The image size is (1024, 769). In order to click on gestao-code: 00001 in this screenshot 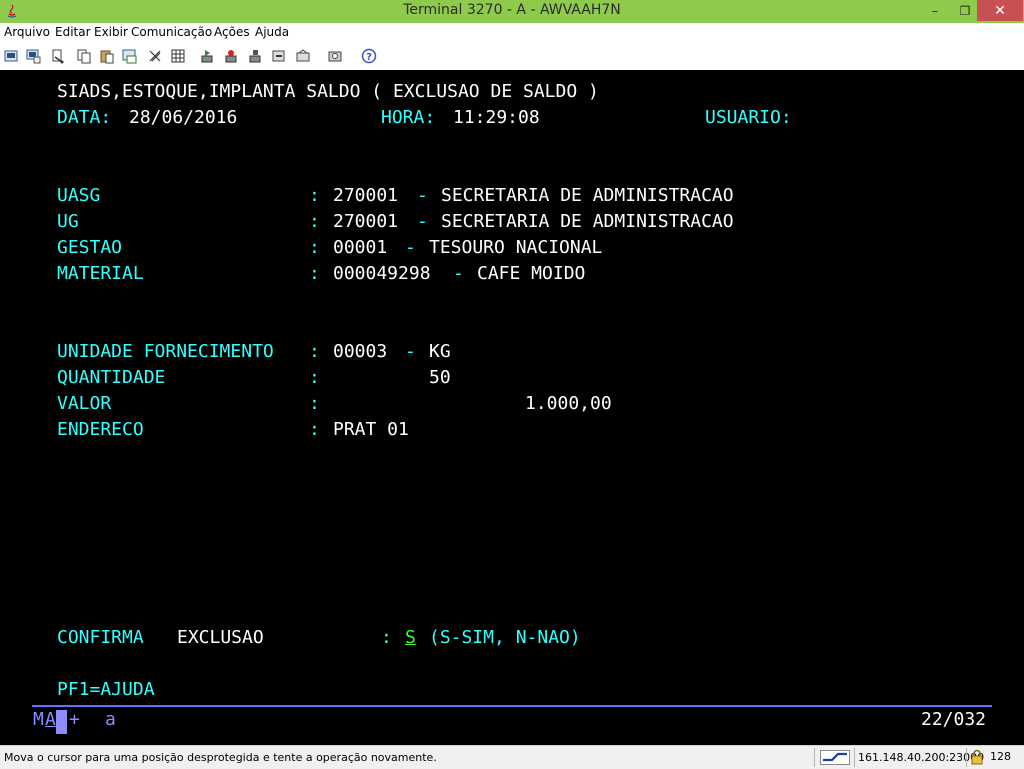, I will do `click(360, 247)`.